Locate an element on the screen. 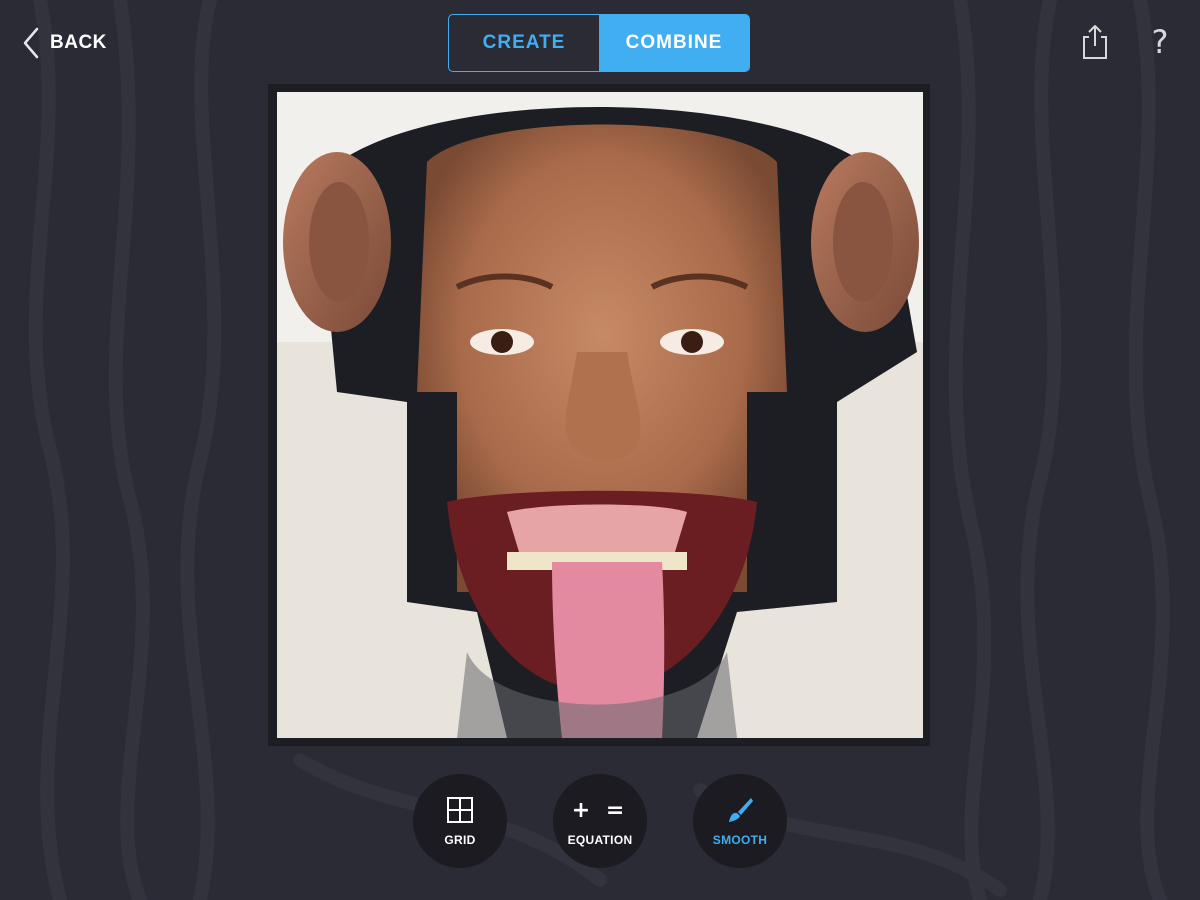 The width and height of the screenshot is (1200, 900). share-button is located at coordinates (1095, 42).